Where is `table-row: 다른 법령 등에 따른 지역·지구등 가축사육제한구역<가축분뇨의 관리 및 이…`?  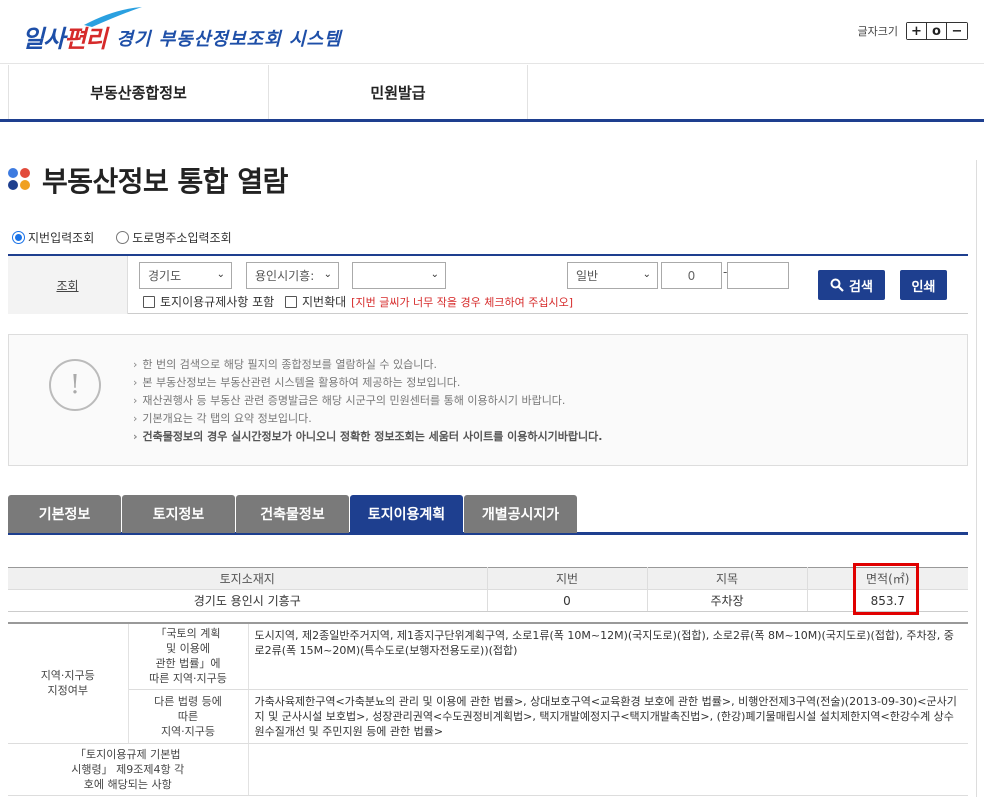
table-row: 다른 법령 등에 따른 지역·지구등 가축사육제한구역<가축분뇨의 관리 및 이… is located at coordinates (488, 716).